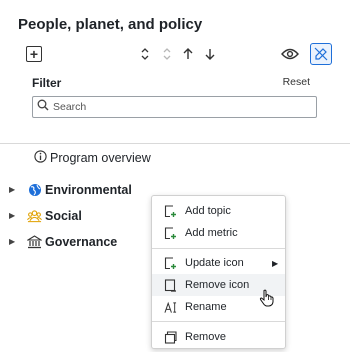 This screenshot has width=350, height=352. Describe the element at coordinates (81, 241) in the screenshot. I see `tree-item-label: Governance` at that location.